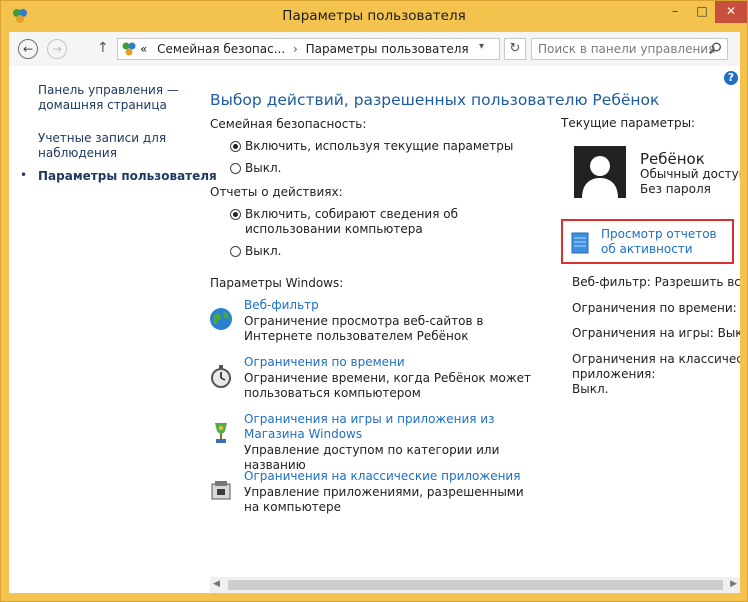  What do you see at coordinates (221, 376) in the screenshot?
I see `stopwatch-icon` at bounding box center [221, 376].